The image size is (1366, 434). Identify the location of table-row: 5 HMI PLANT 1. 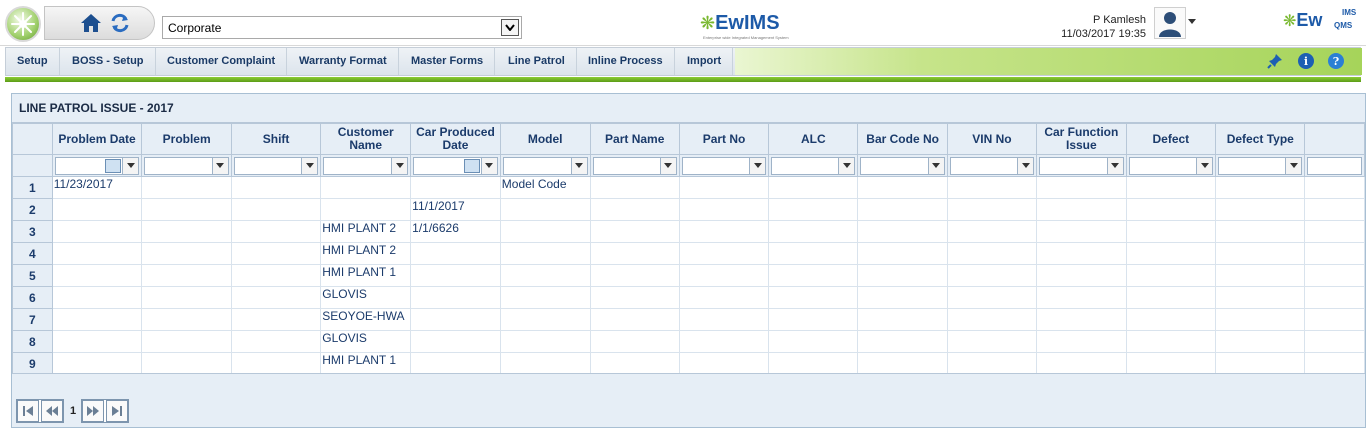
(688, 275).